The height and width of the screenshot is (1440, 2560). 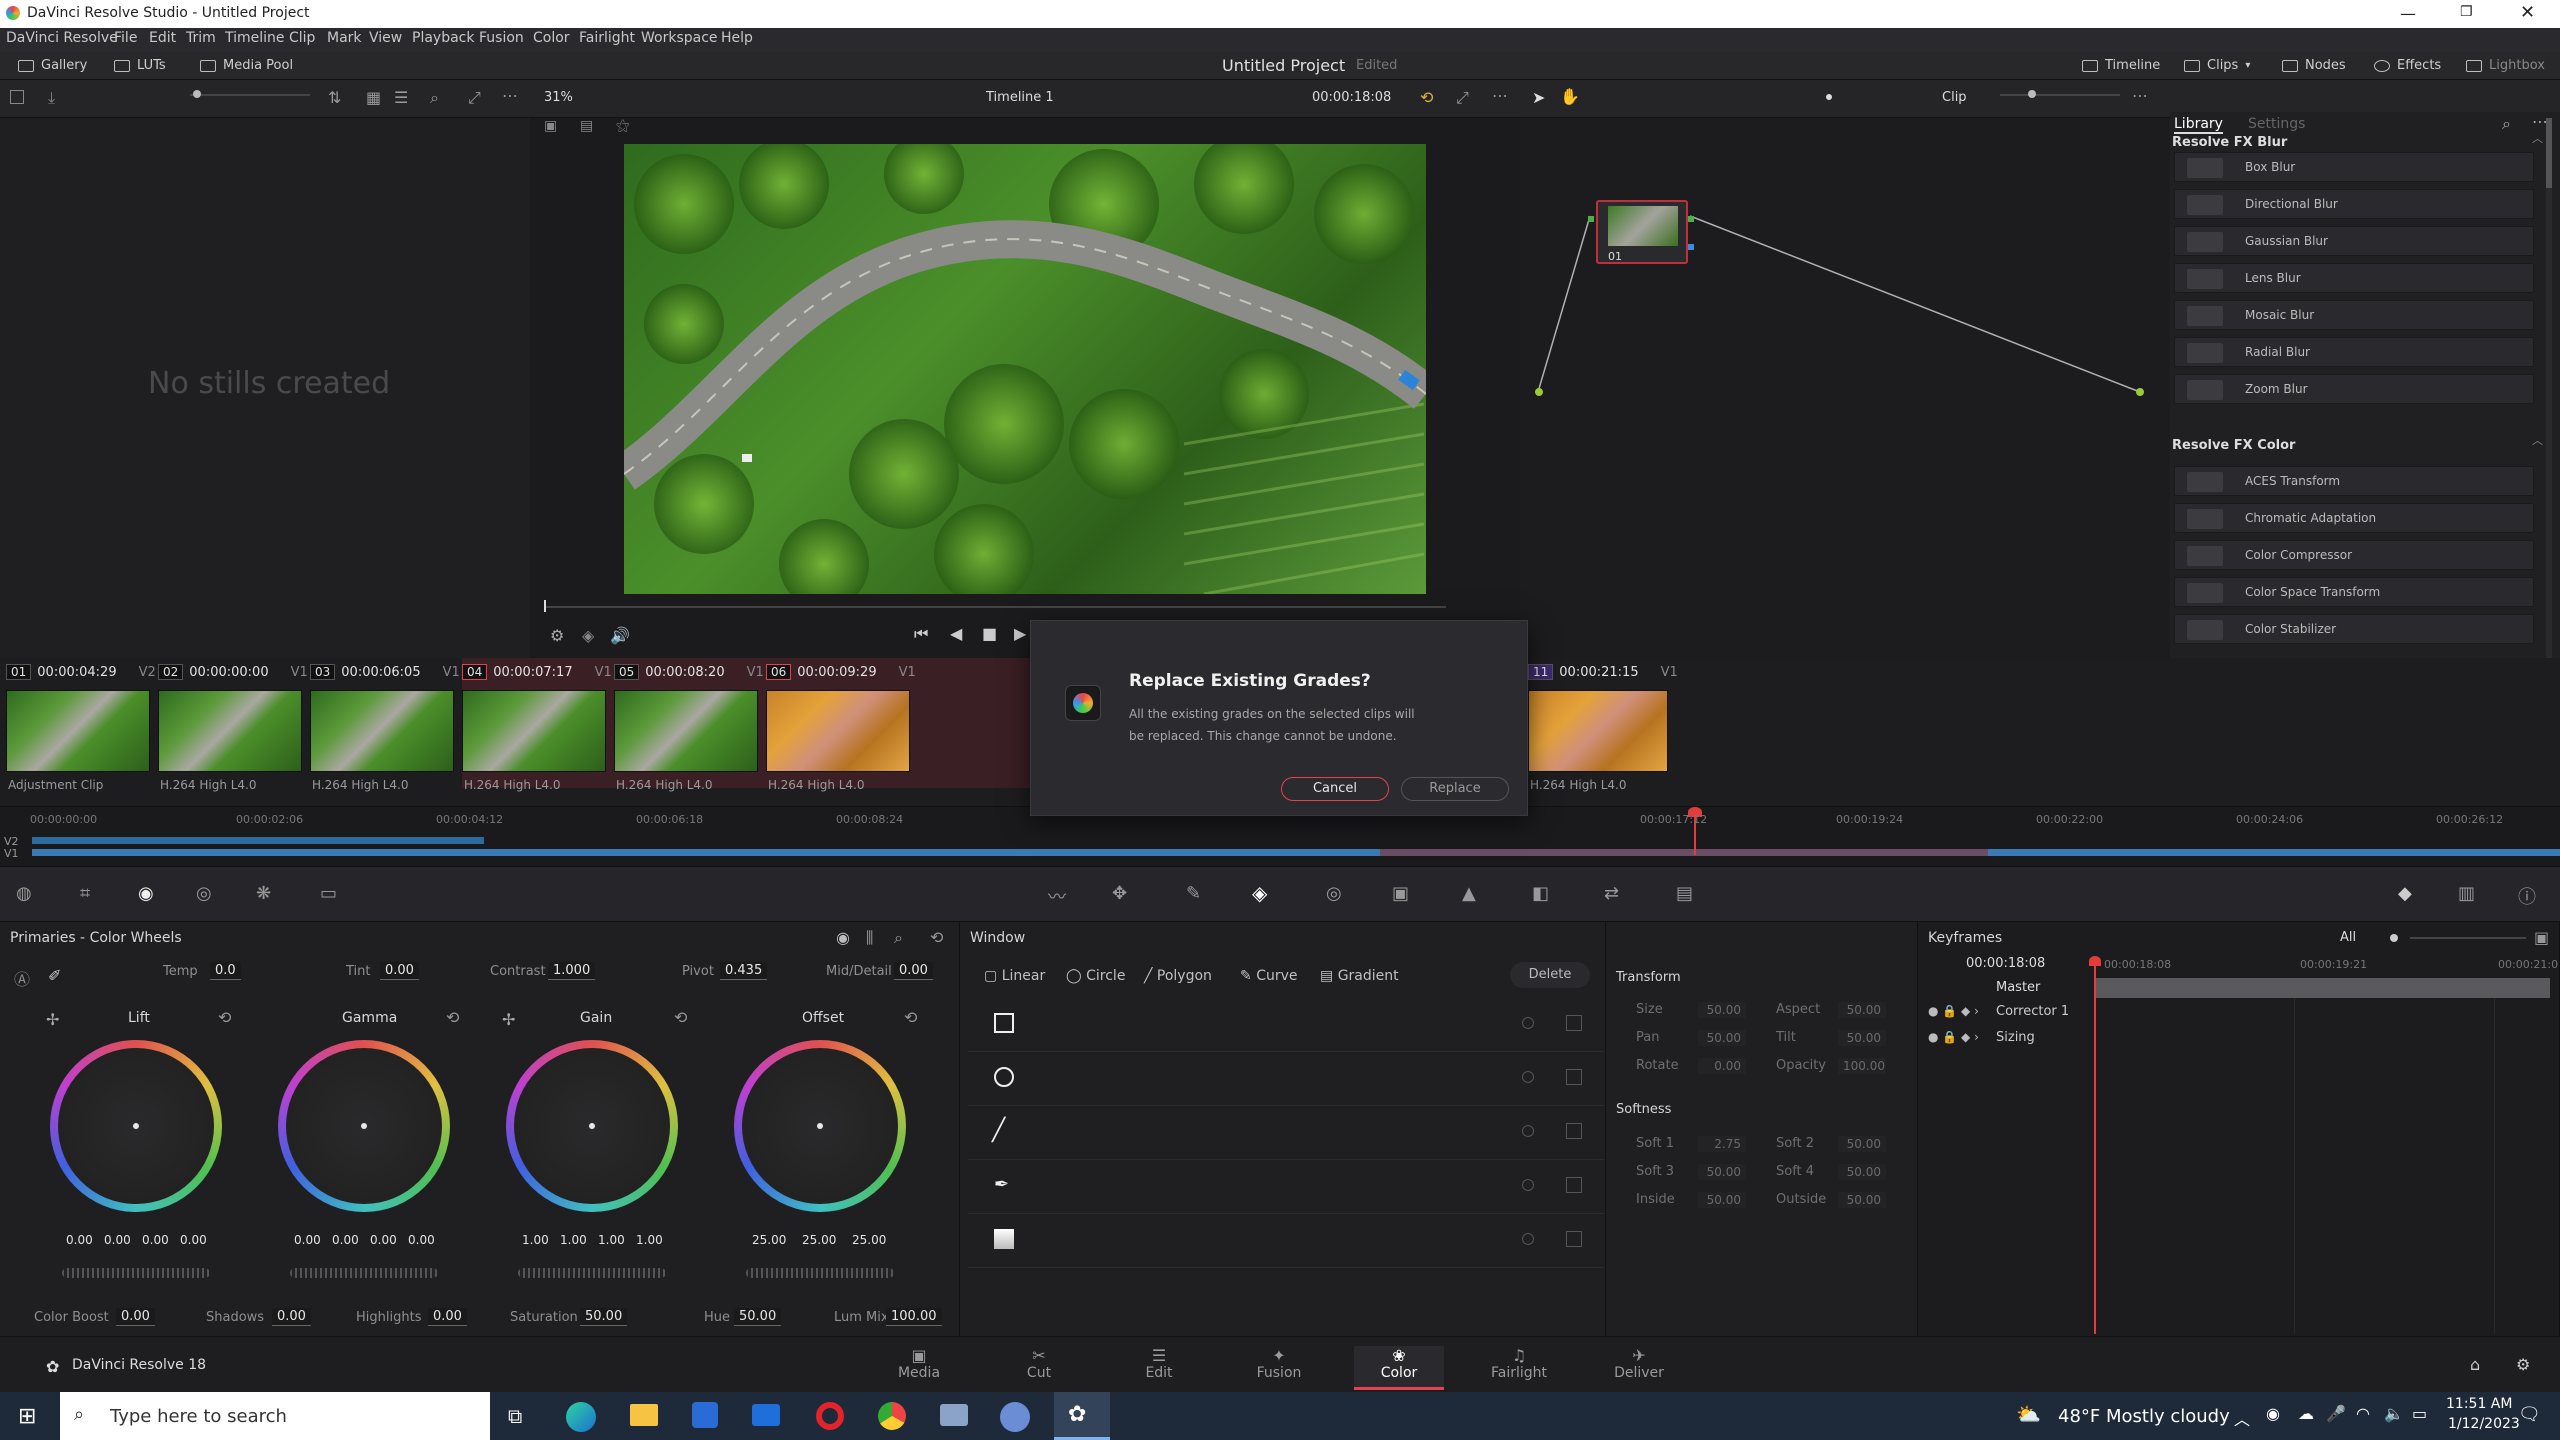 I want to click on contrast-value: 1.000, so click(x=572, y=971).